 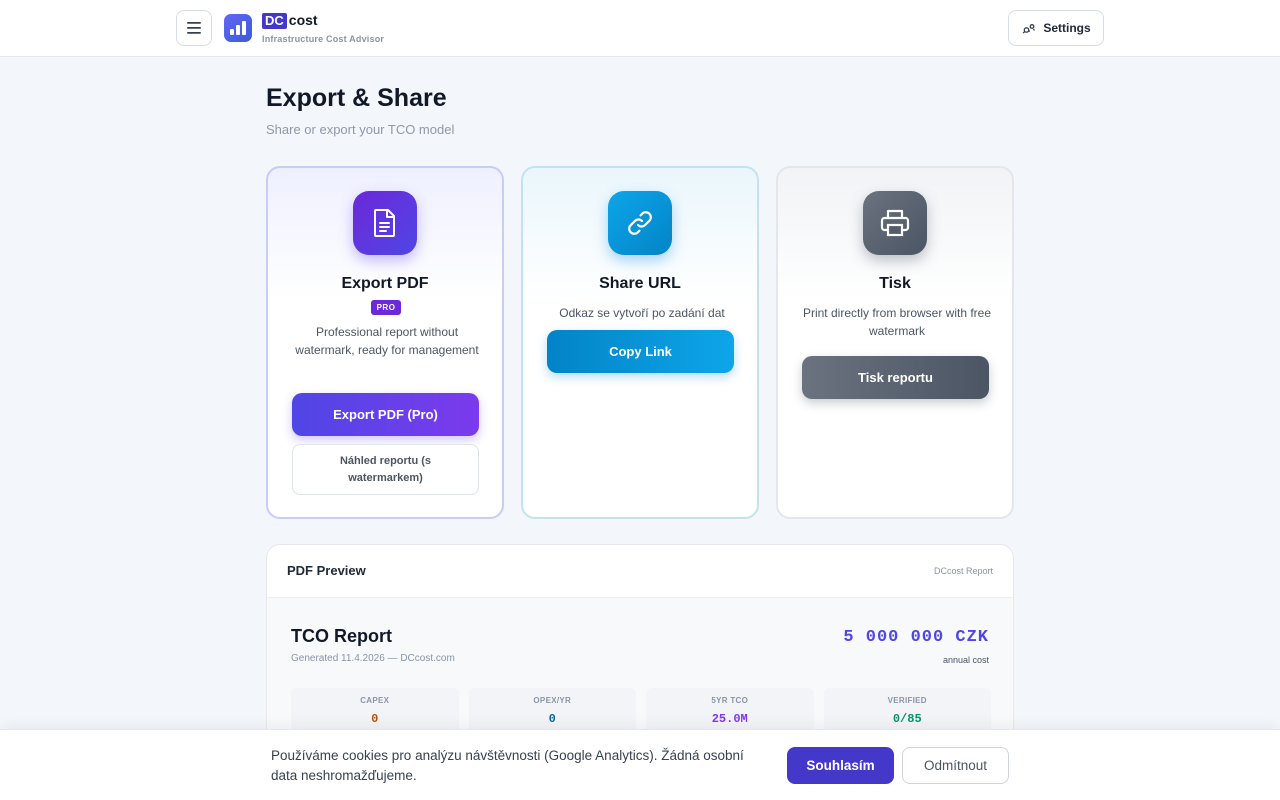 I want to click on page-title: Export & Share, so click(x=356, y=98).